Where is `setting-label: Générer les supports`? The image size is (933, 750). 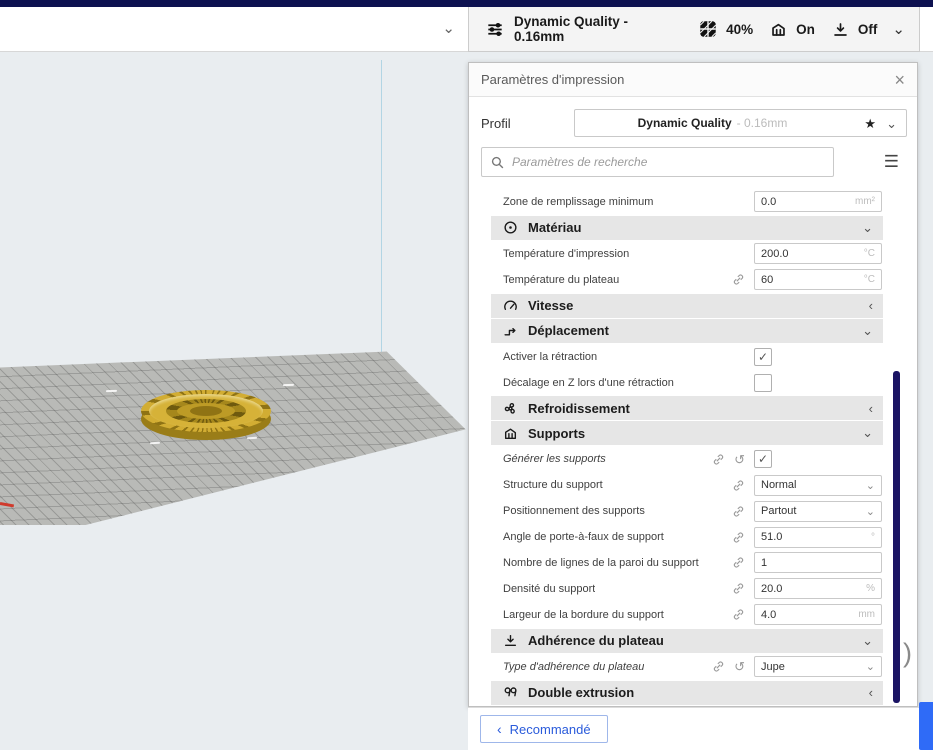
setting-label: Générer les supports is located at coordinates (554, 459).